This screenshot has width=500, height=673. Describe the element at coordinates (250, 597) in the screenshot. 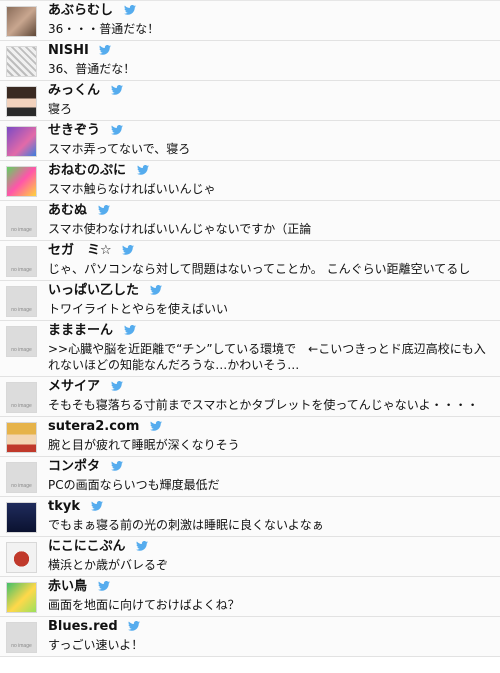

I see `comment-row-15: 赤い鳥 画面を地面に向けておけばよくね？` at that location.